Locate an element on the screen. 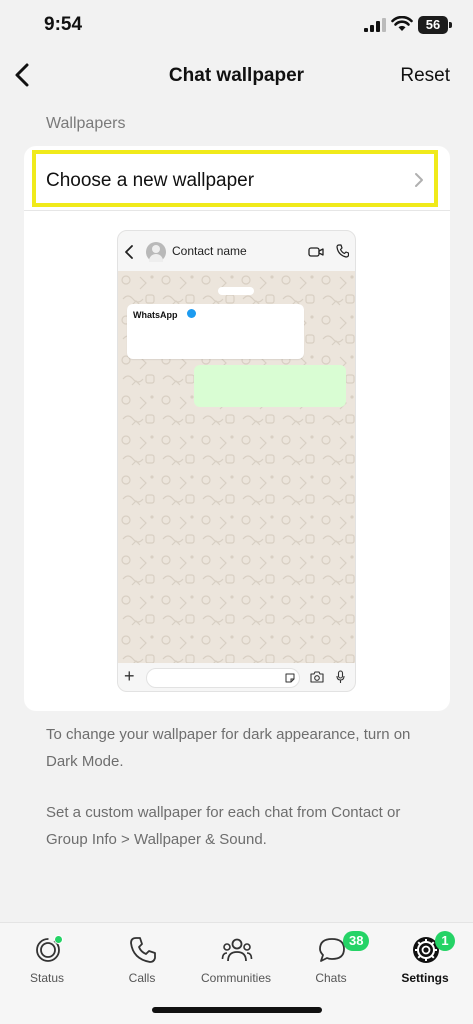 Image resolution: width=473 pixels, height=1024 pixels. phone-call-icon is located at coordinates (342, 251).